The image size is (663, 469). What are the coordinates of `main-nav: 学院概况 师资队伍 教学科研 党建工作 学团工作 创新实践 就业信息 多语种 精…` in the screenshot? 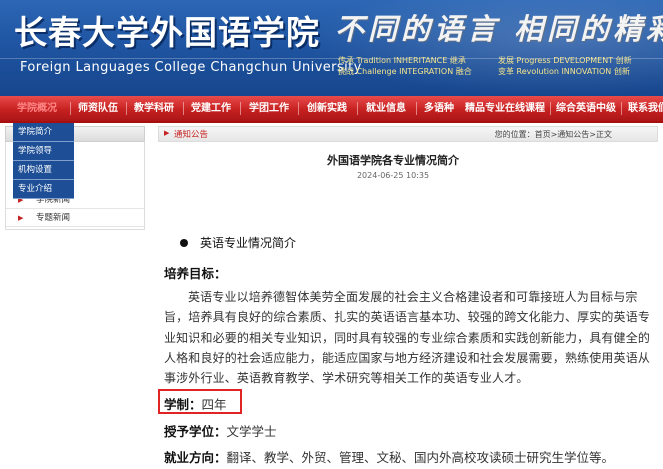 It's located at (331, 109).